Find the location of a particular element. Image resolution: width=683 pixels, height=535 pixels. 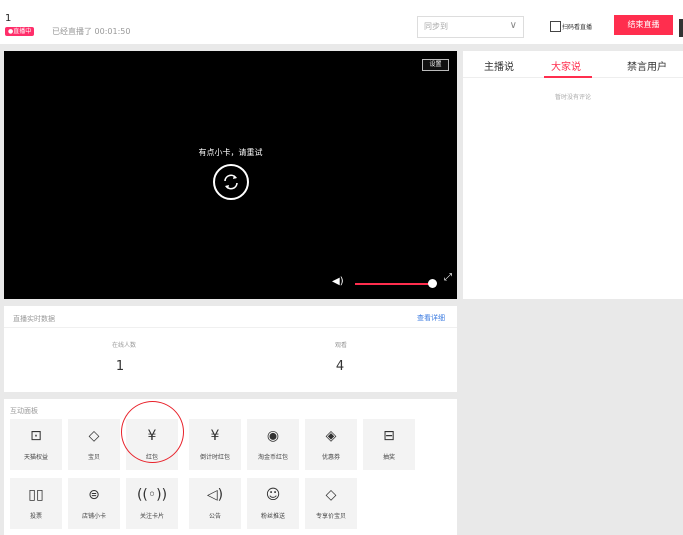

tab-muted-users: 禁言用户 is located at coordinates (647, 65).